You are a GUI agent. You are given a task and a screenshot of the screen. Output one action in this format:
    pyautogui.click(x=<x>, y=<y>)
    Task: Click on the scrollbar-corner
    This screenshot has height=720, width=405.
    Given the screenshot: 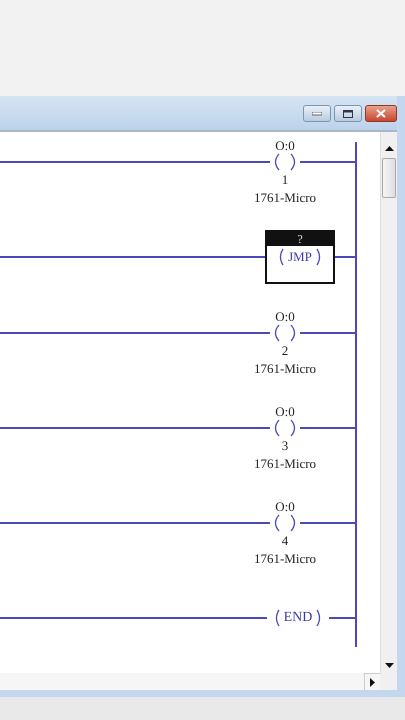 What is the action you would take?
    pyautogui.click(x=388, y=681)
    